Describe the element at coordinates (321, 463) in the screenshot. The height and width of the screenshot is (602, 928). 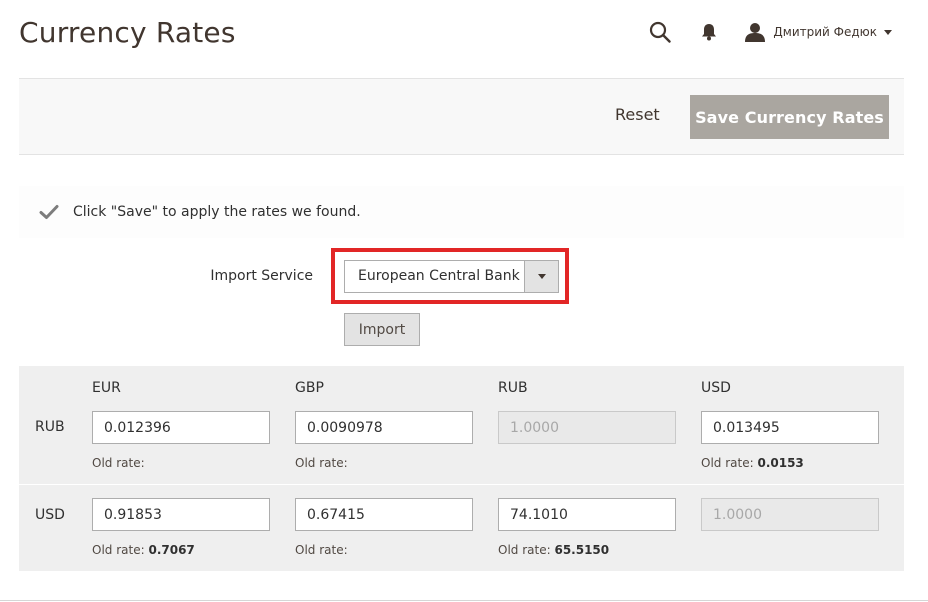
I see `old-rate-rub-gbp: Old rate:` at that location.